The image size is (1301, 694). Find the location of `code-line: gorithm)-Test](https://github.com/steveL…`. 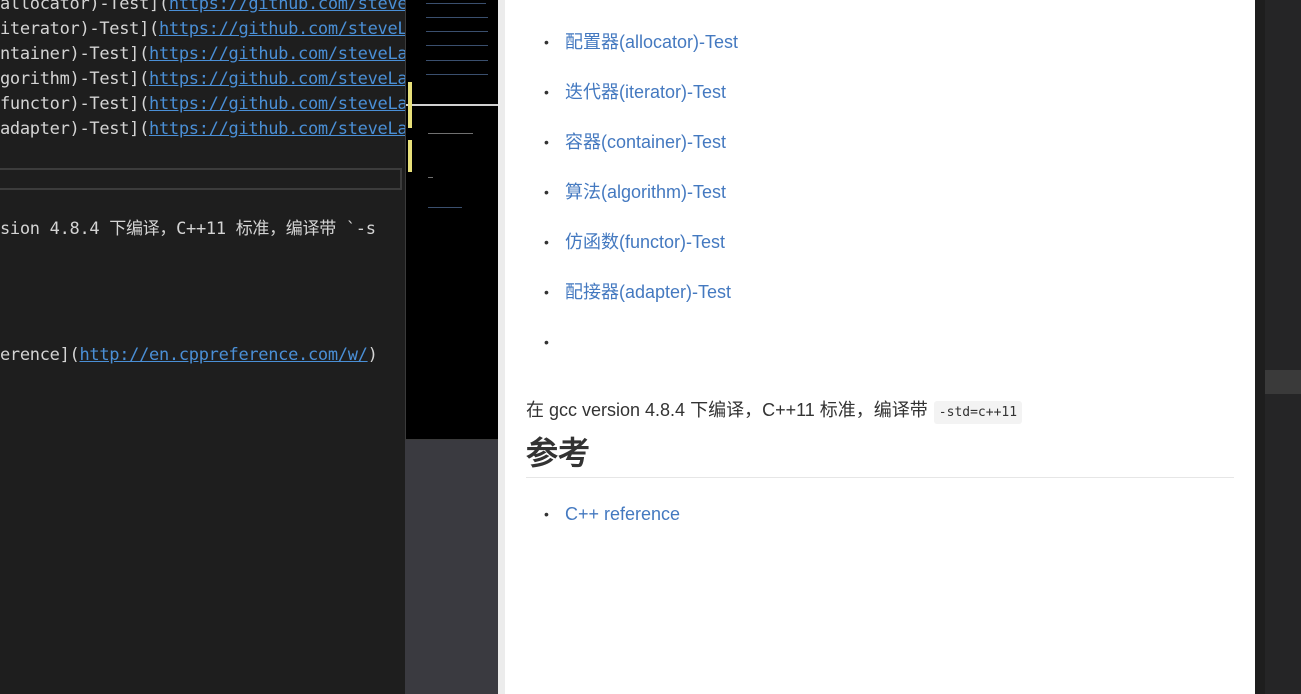

code-line: gorithm)-Test](https://github.com/steveL… is located at coordinates (202, 79).